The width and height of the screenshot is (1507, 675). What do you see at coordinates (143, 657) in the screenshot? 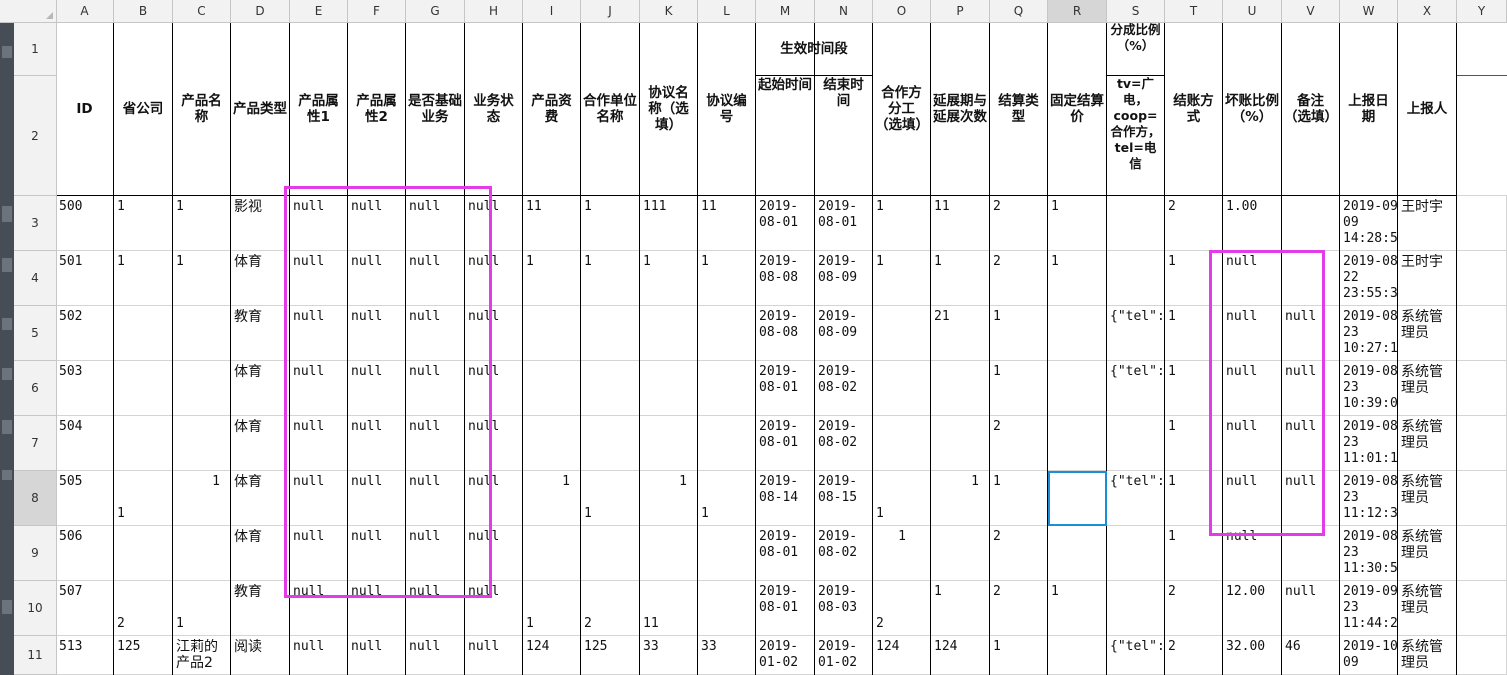
I see `cell-b11: 125` at bounding box center [143, 657].